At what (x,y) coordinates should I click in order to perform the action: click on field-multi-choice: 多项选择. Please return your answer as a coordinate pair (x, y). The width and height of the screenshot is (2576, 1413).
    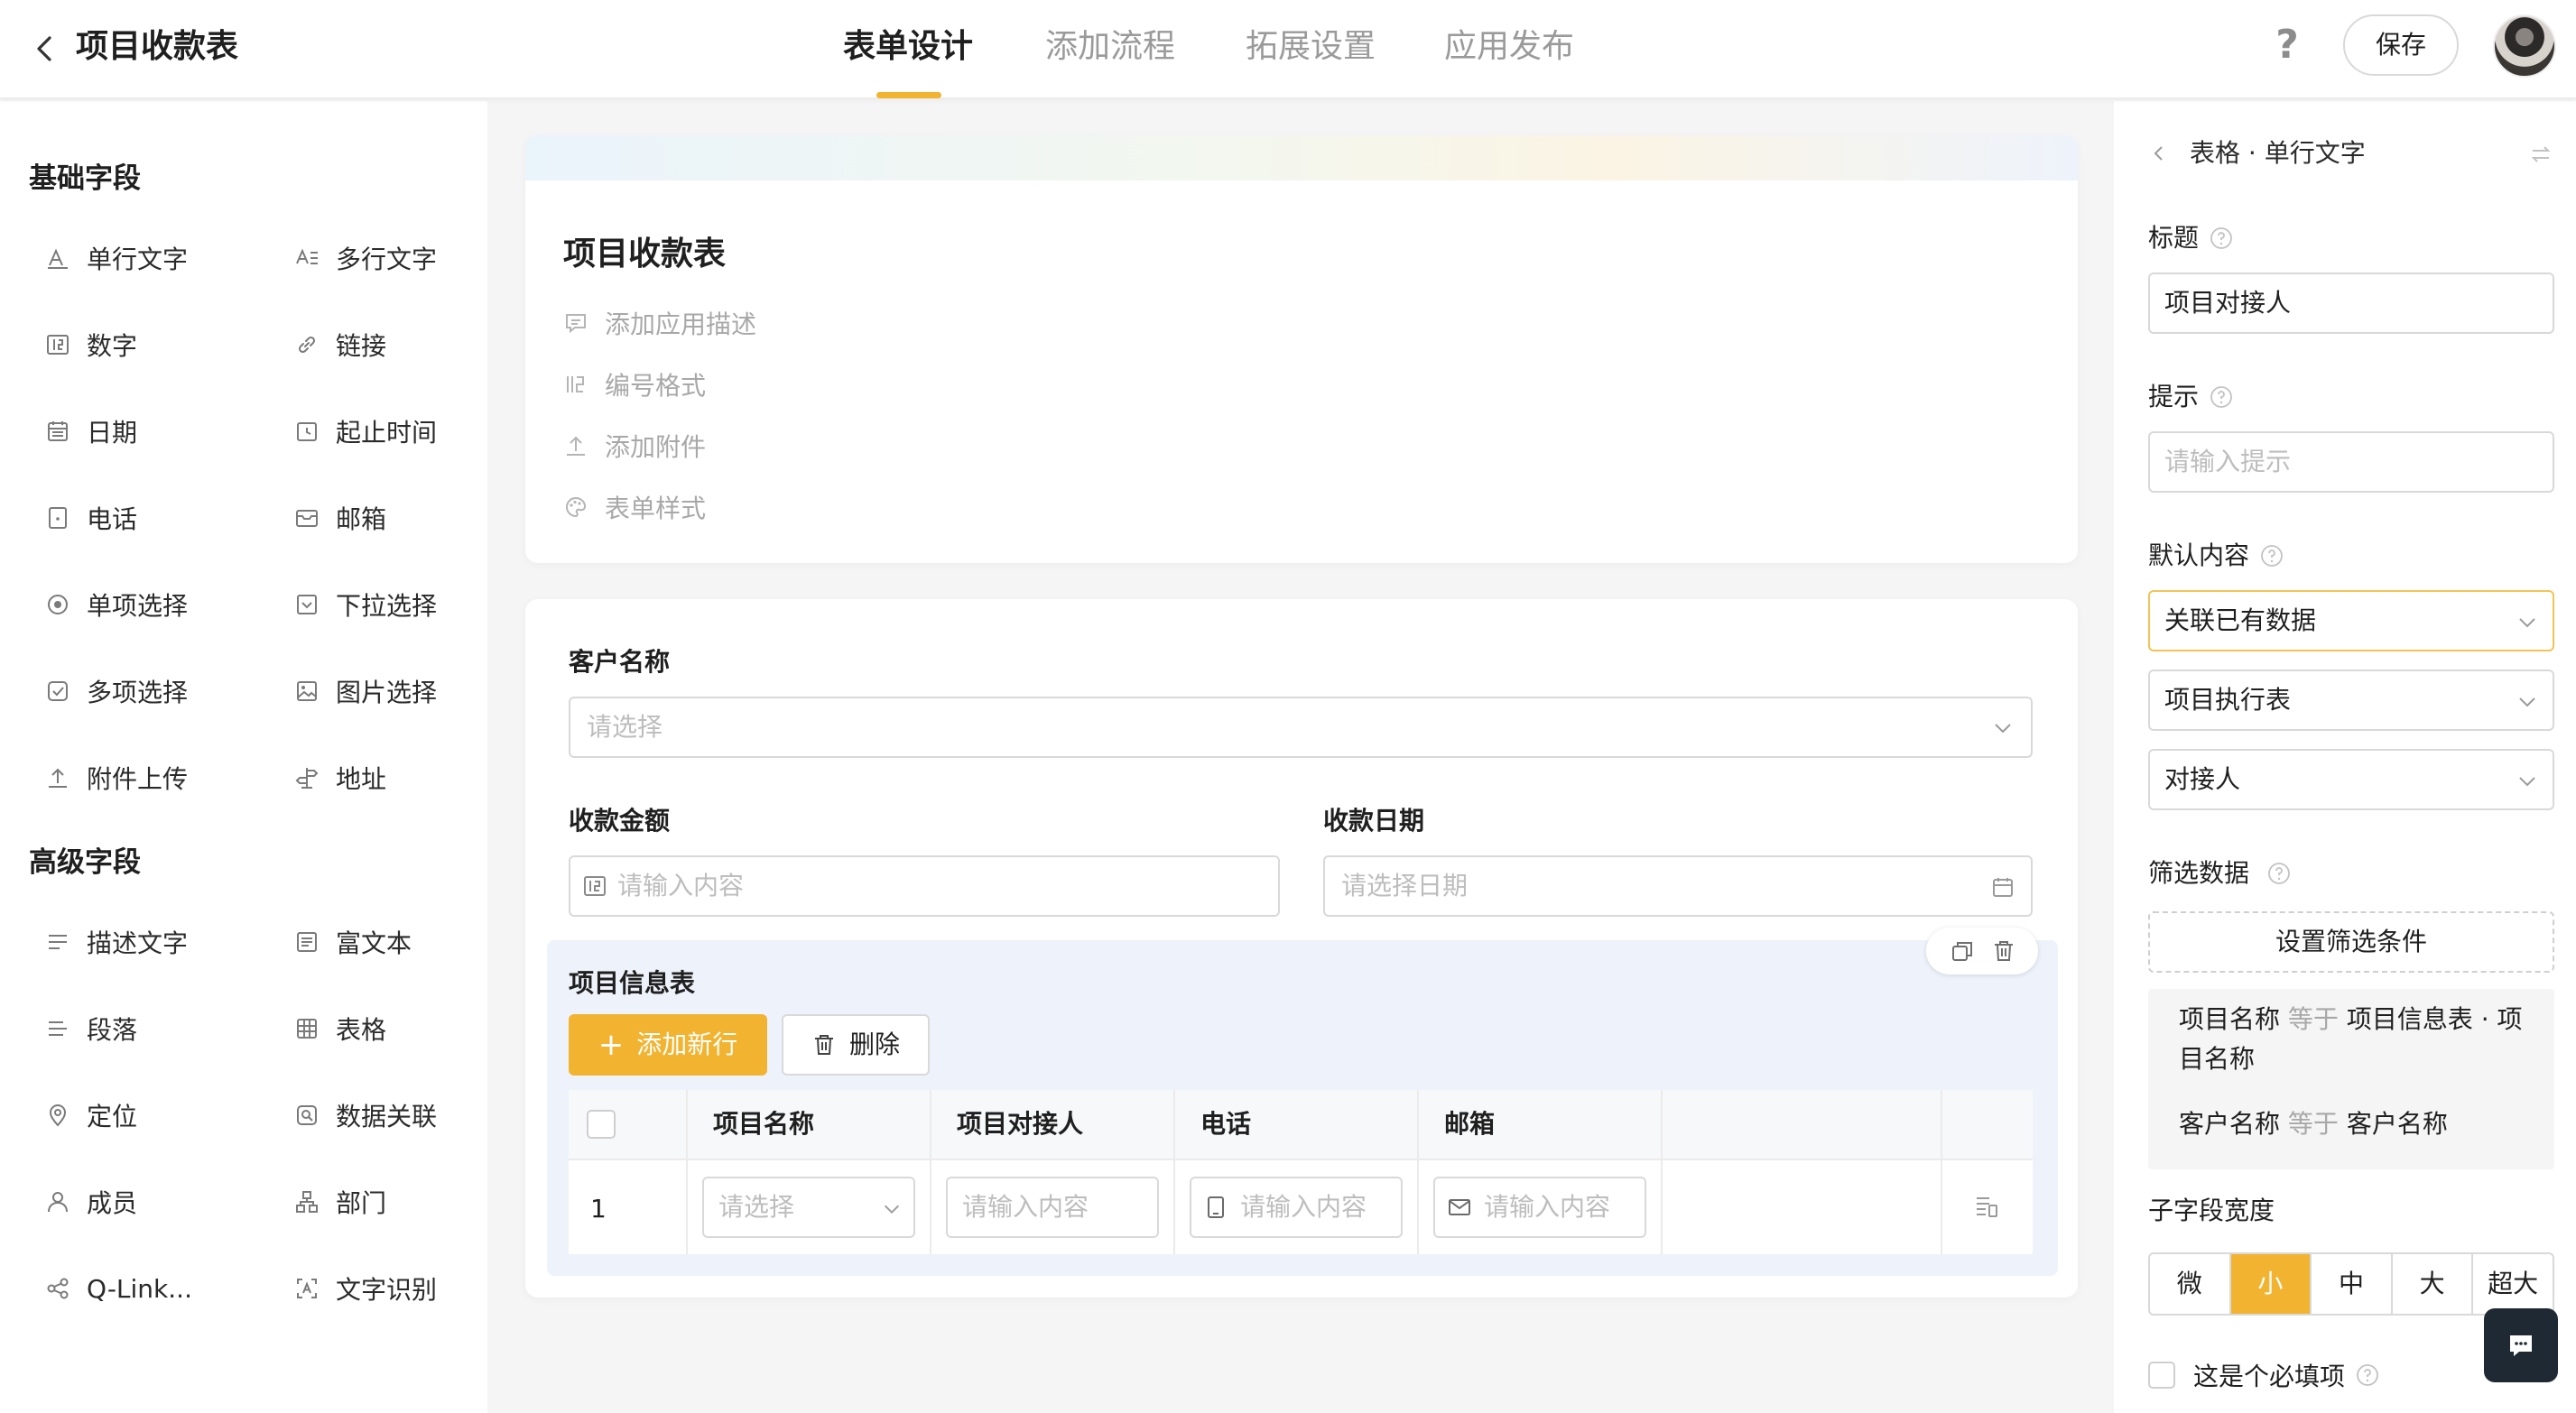
    Looking at the image, I should click on (153, 691).